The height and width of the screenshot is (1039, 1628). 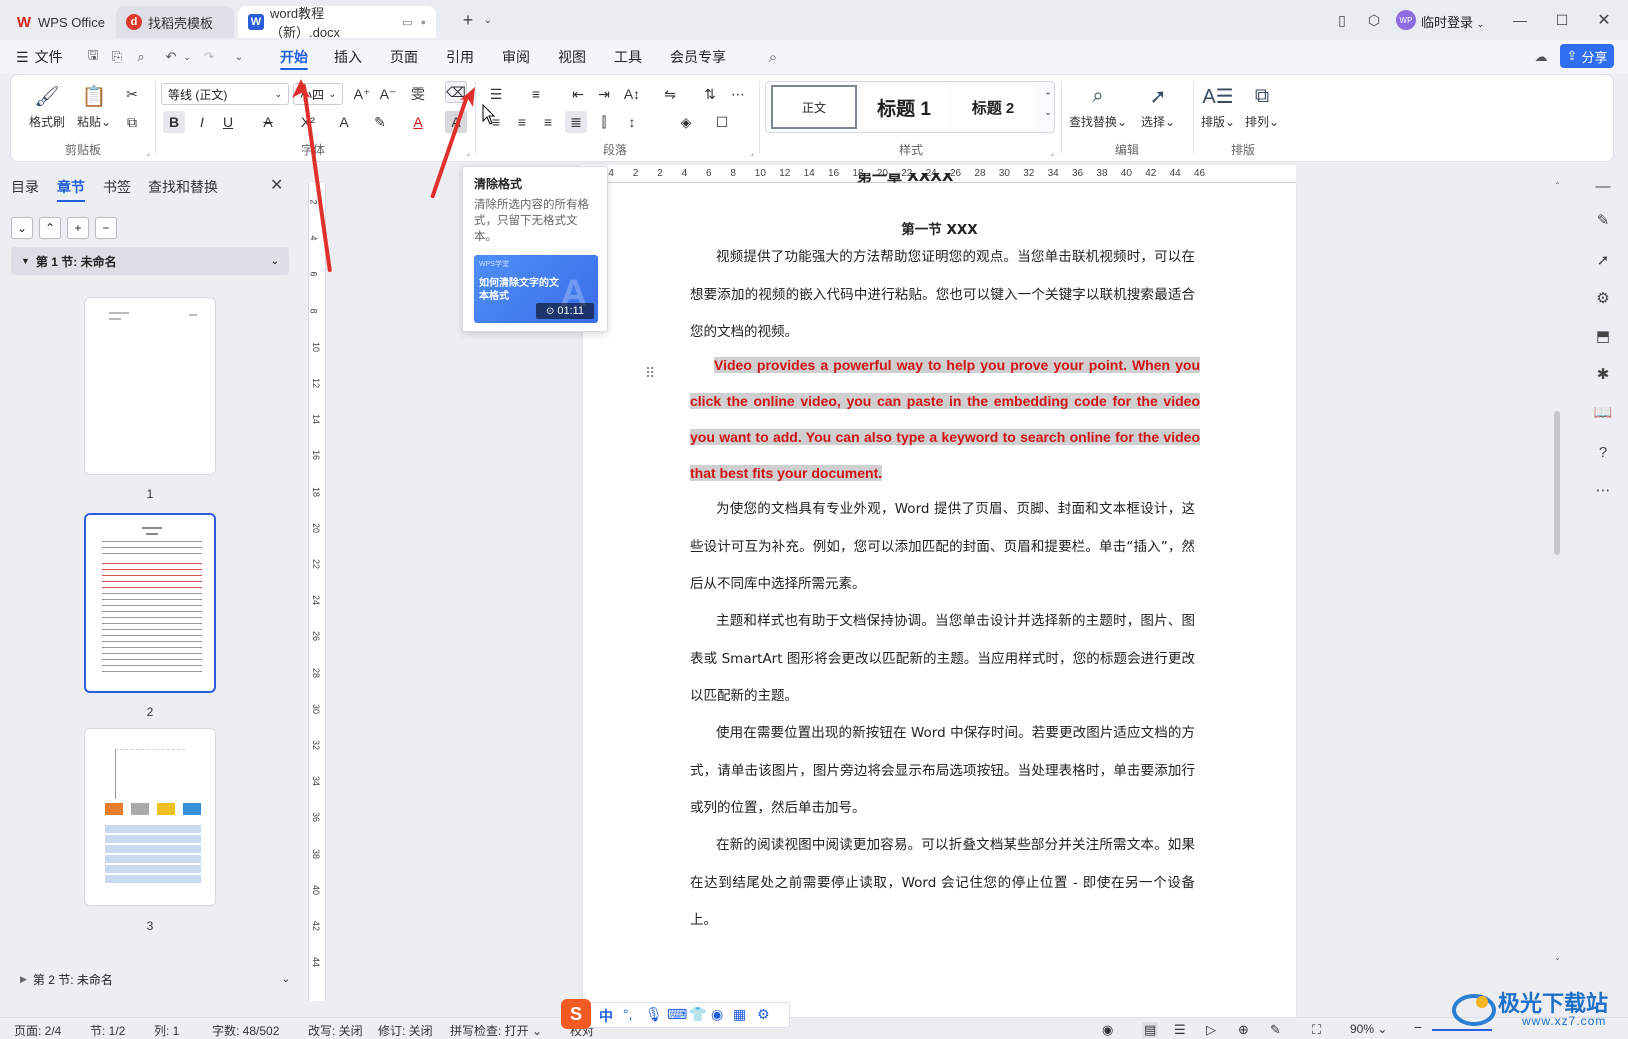 I want to click on tab-toc: 目录, so click(x=25, y=187).